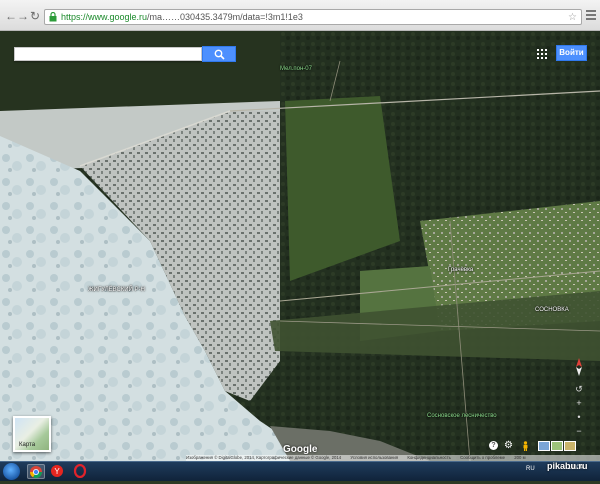  Describe the element at coordinates (542, 54) in the screenshot. I see `apps-grid-icon` at that location.